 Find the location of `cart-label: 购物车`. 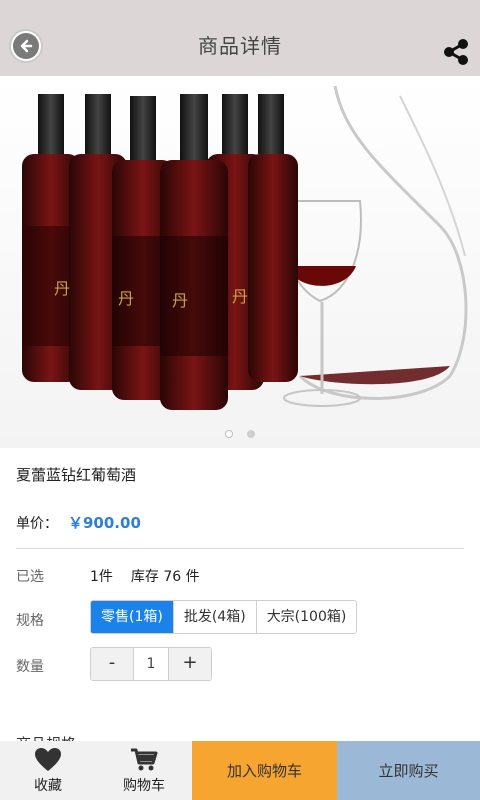

cart-label: 购物车 is located at coordinates (144, 785).